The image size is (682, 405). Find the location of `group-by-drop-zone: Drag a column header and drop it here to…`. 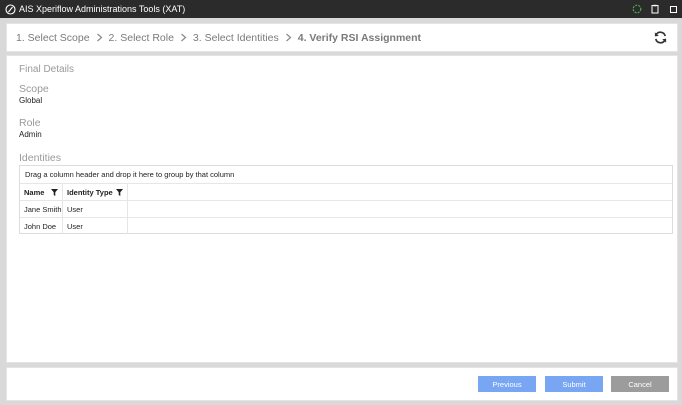

group-by-drop-zone: Drag a column header and drop it here to… is located at coordinates (346, 175).